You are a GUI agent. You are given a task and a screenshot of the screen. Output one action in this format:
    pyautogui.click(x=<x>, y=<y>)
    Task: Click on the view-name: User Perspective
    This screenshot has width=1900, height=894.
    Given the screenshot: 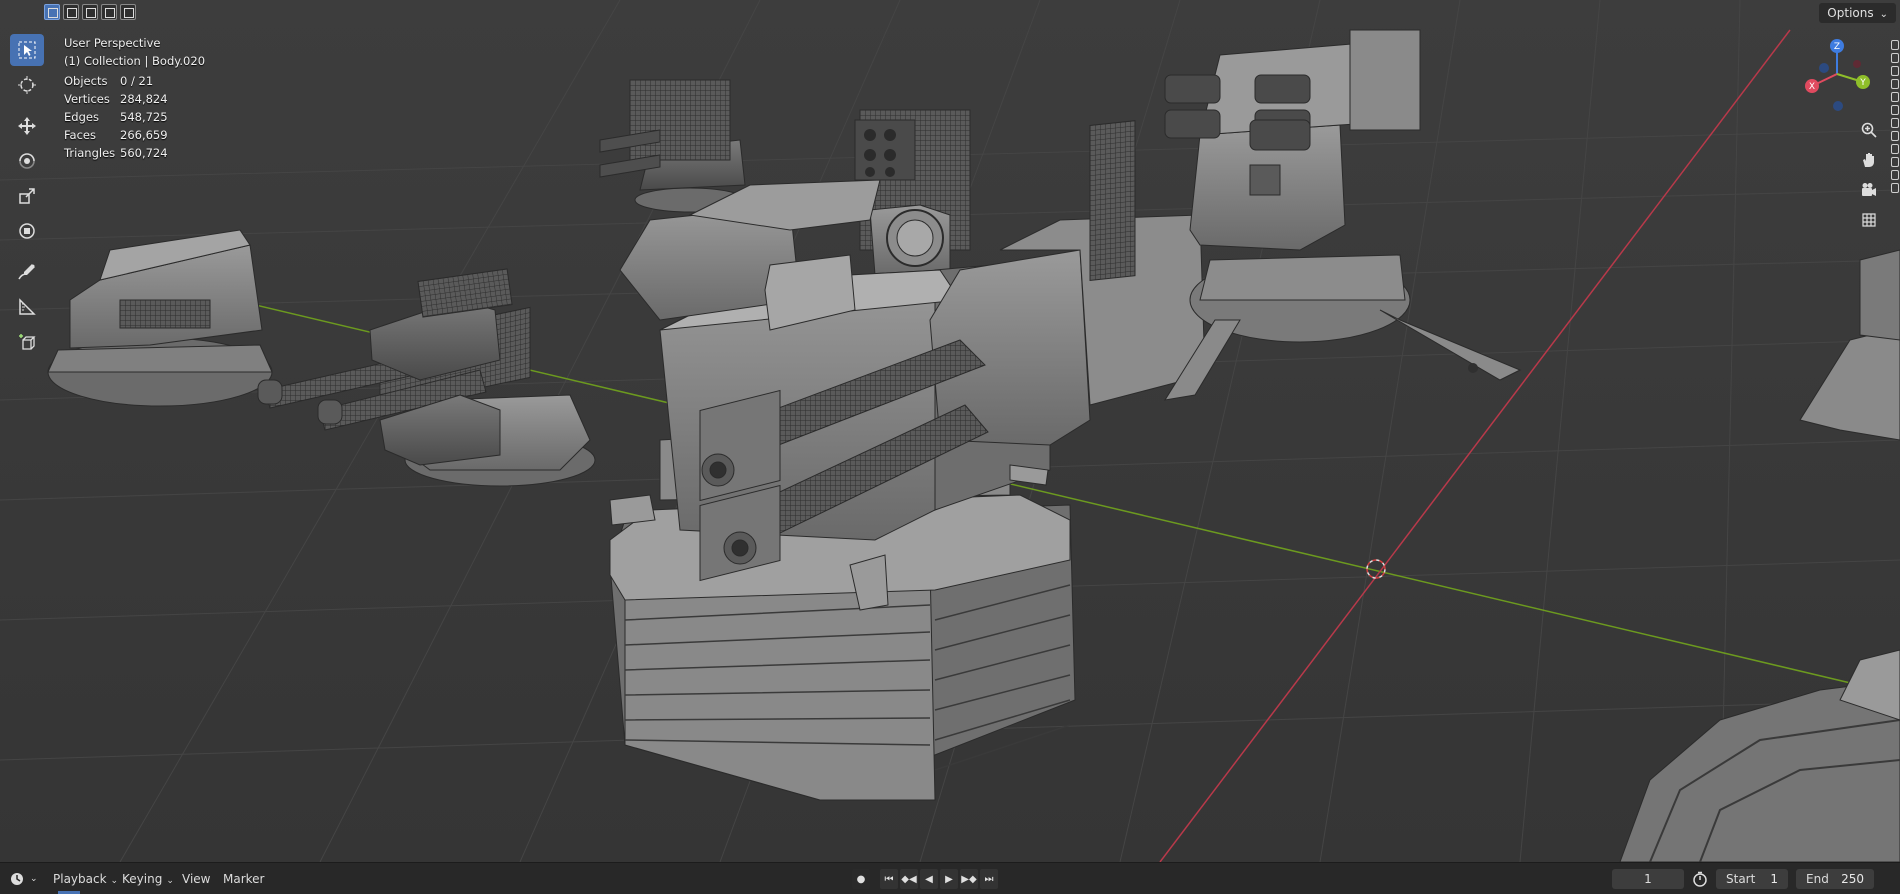 What is the action you would take?
    pyautogui.click(x=112, y=43)
    